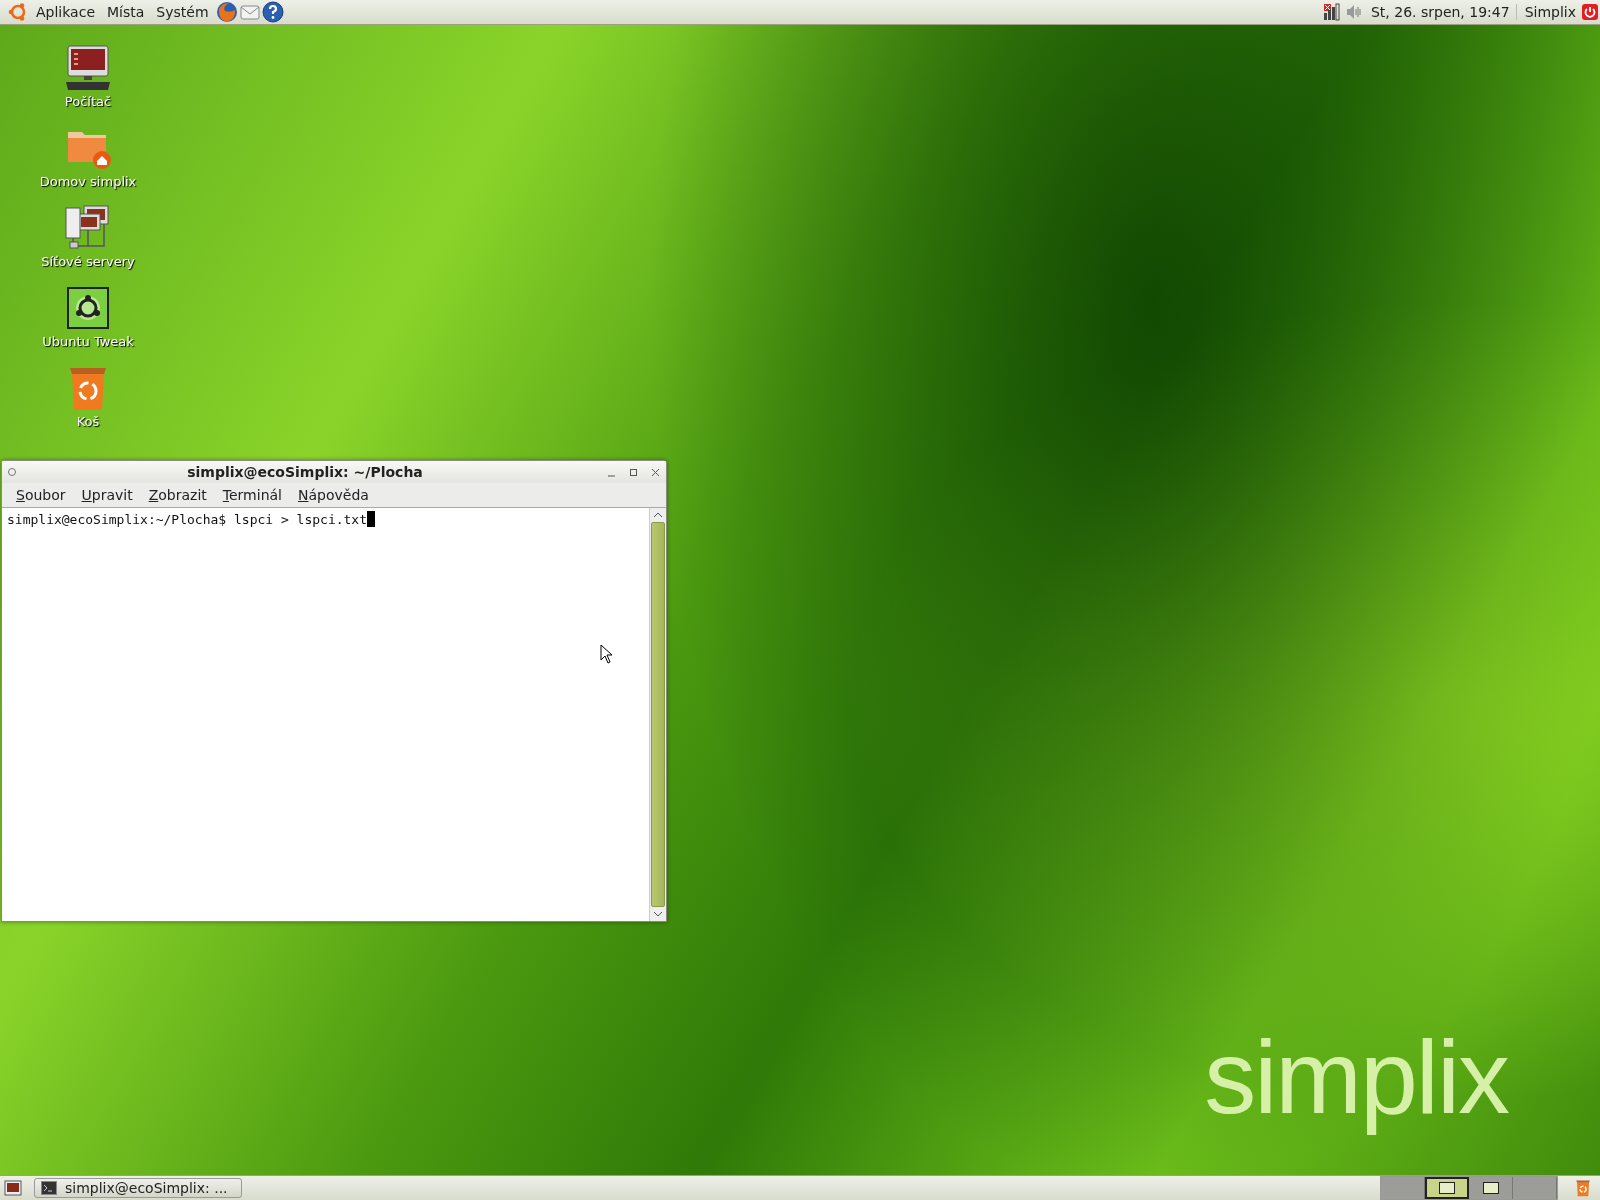  Describe the element at coordinates (1356, 1077) in the screenshot. I see `wallpaper-logo-text: simplix` at that location.